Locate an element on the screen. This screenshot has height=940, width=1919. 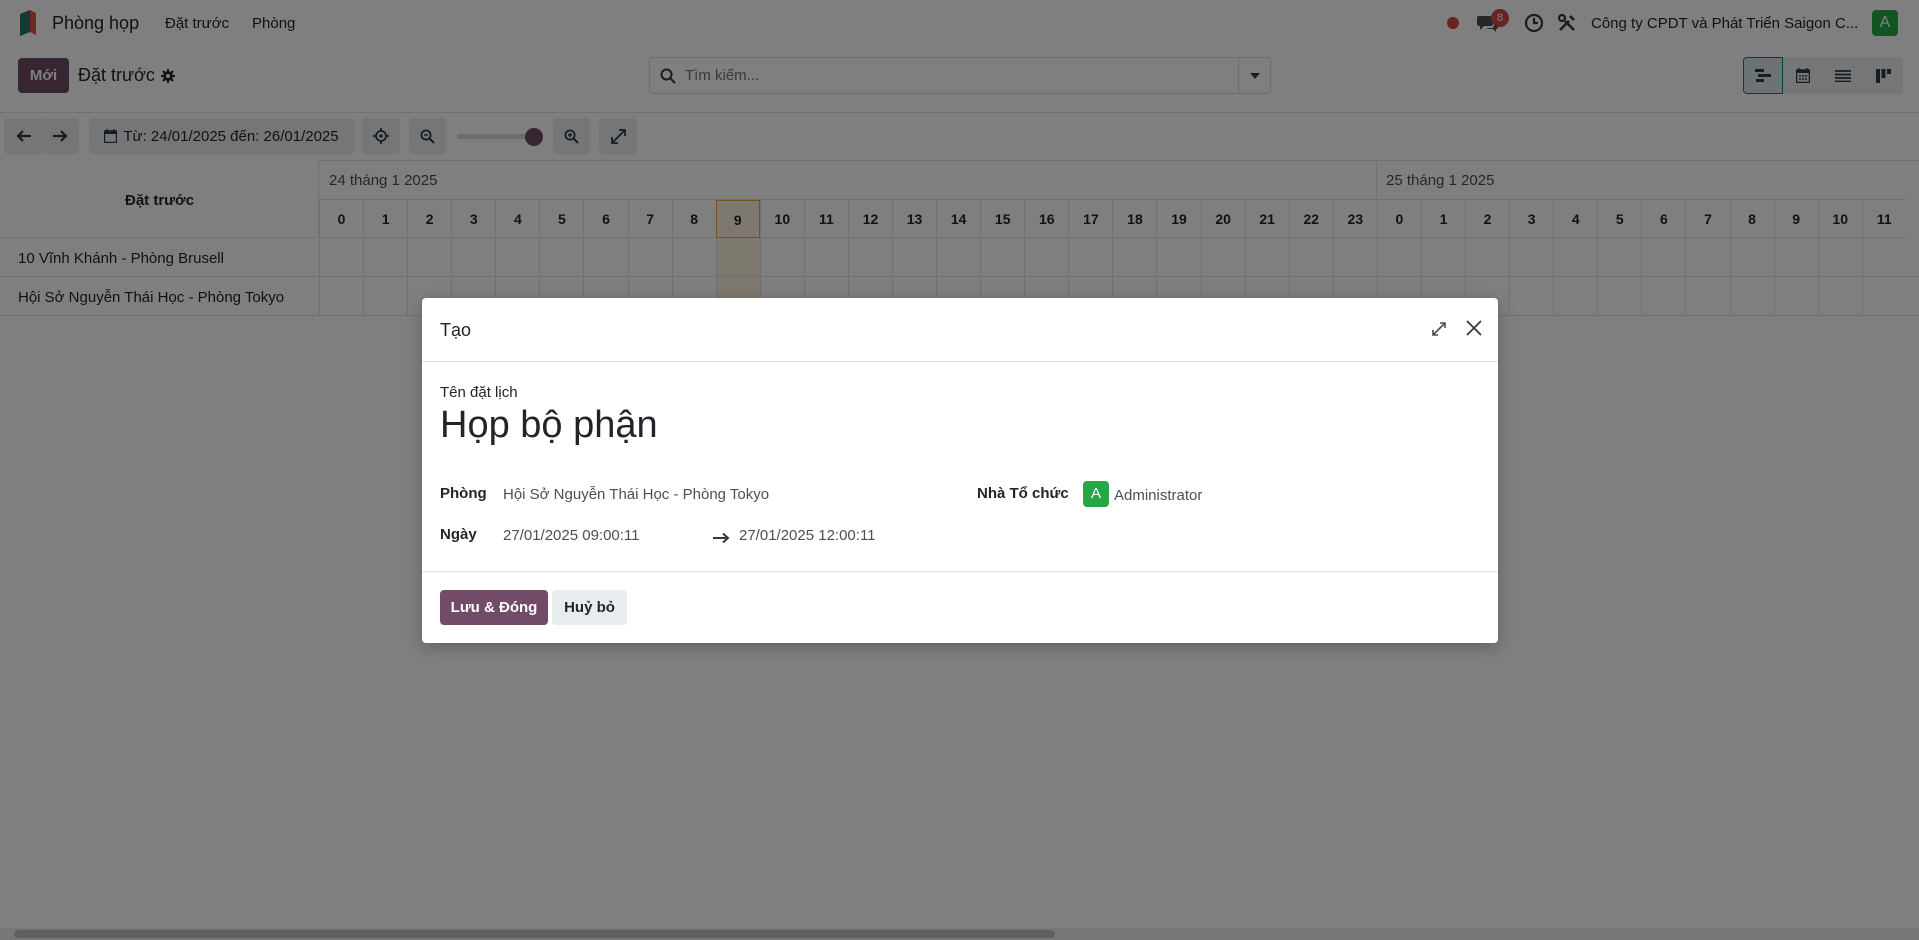
arrow-right-icon is located at coordinates (721, 538).